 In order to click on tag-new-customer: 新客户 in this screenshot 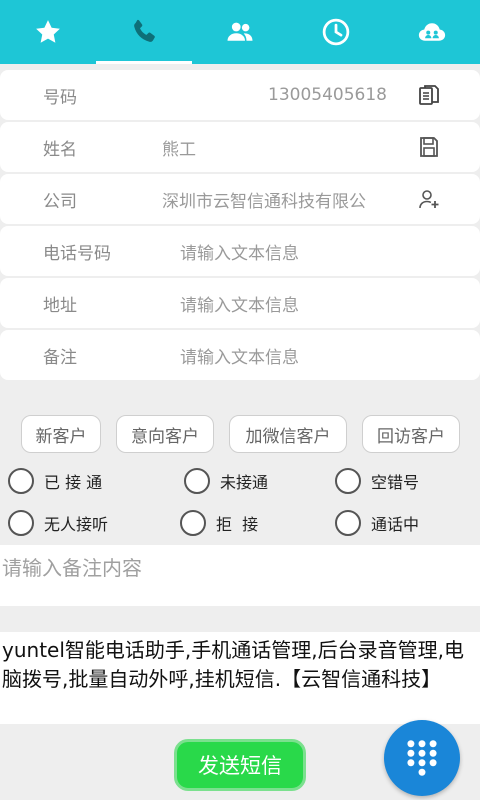, I will do `click(61, 434)`.